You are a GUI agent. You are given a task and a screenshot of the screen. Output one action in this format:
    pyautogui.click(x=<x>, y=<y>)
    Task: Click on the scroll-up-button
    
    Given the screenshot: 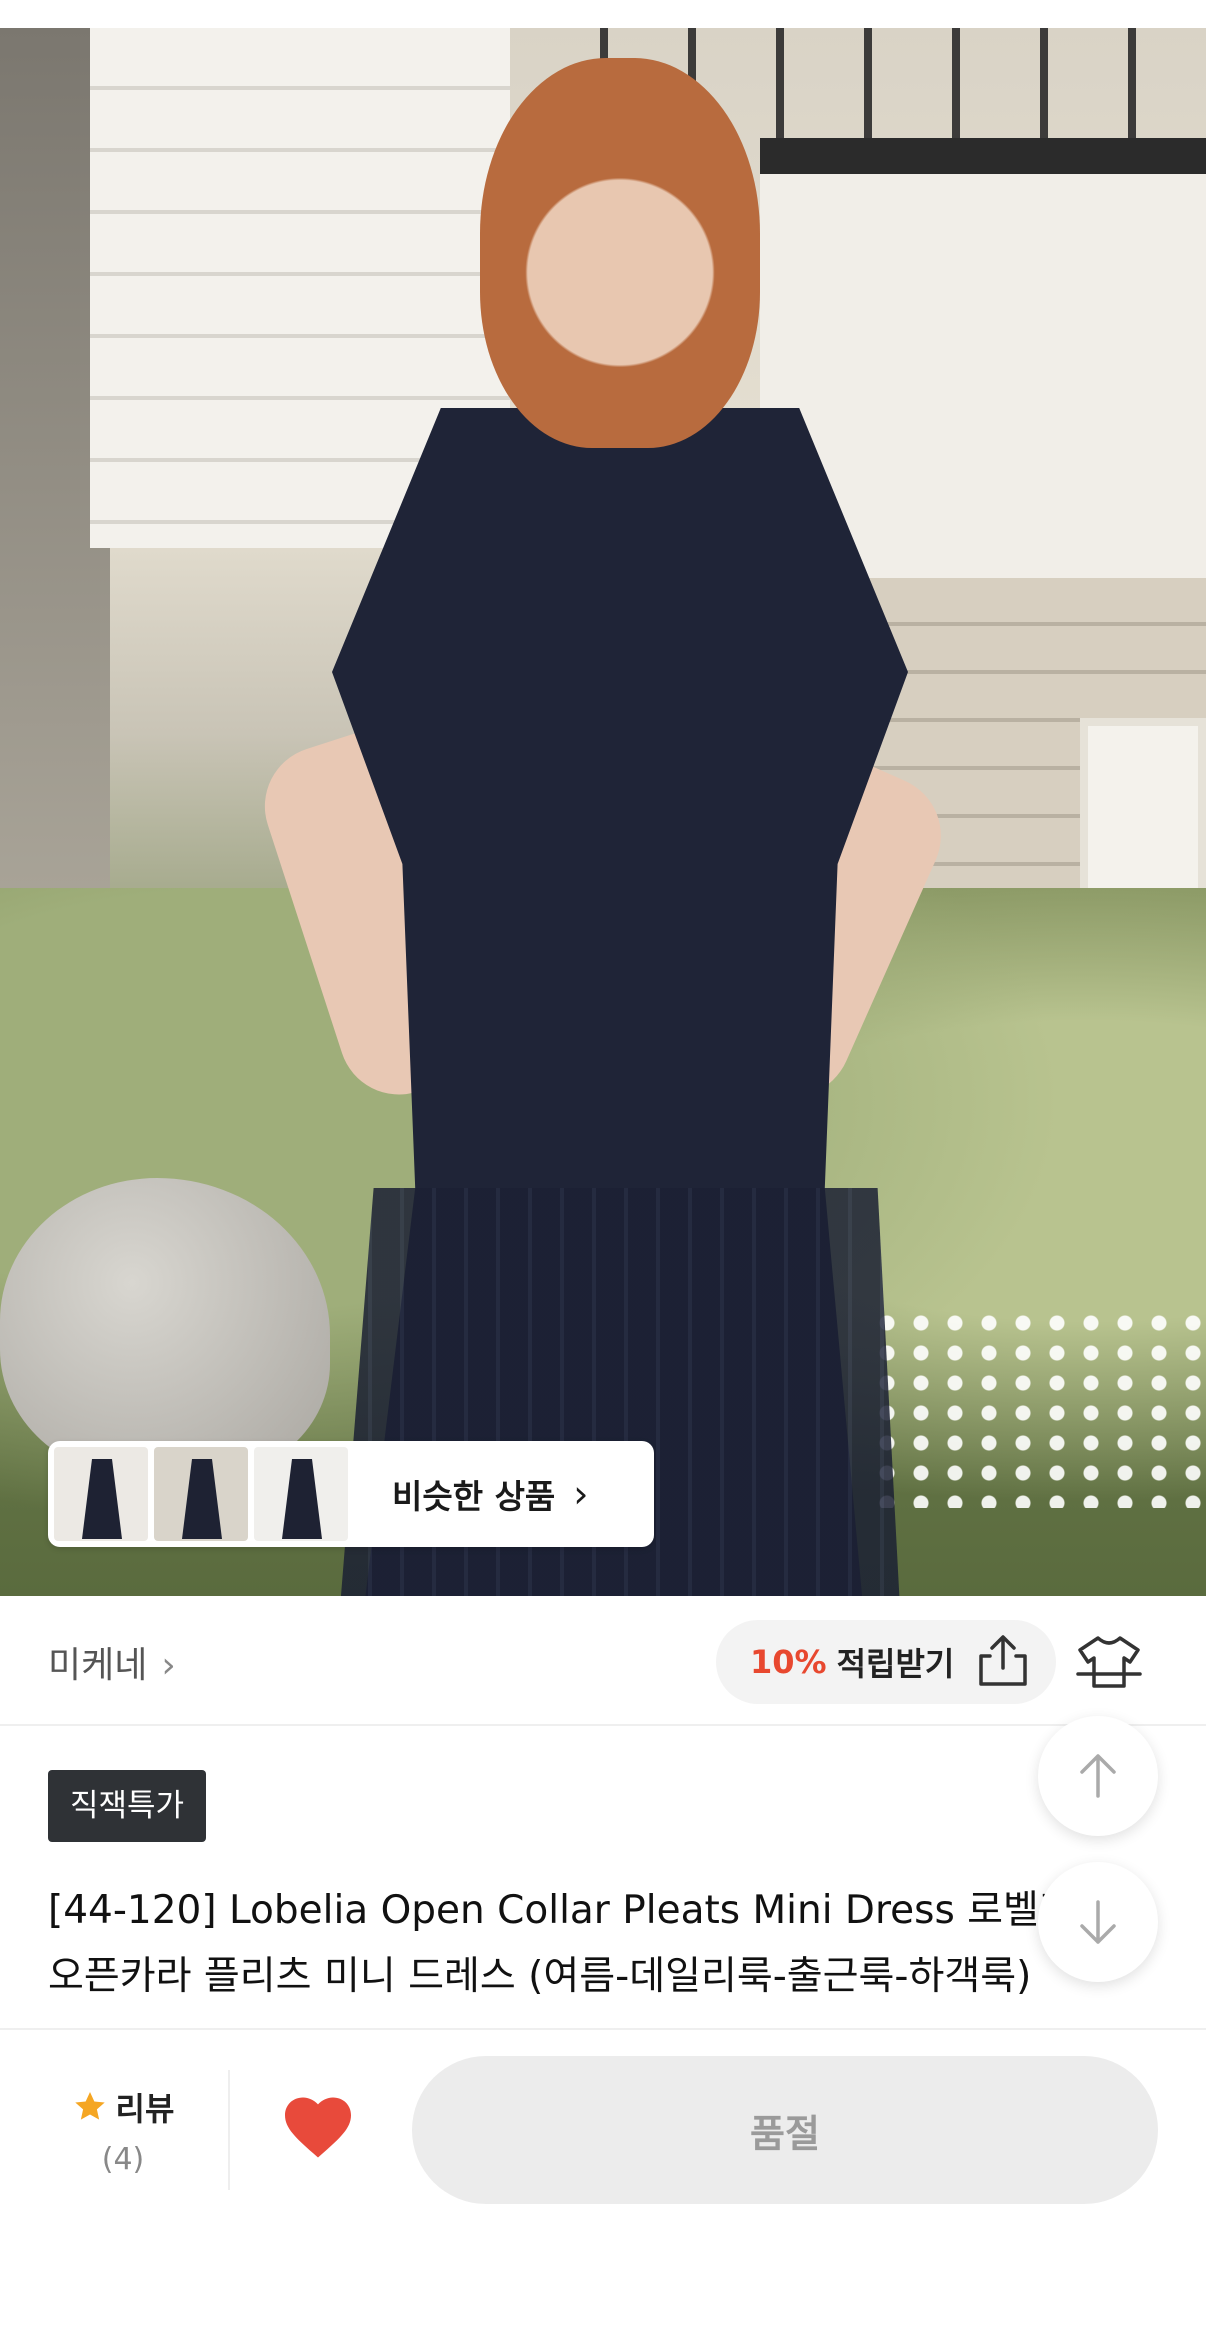 What is the action you would take?
    pyautogui.click(x=1098, y=1776)
    